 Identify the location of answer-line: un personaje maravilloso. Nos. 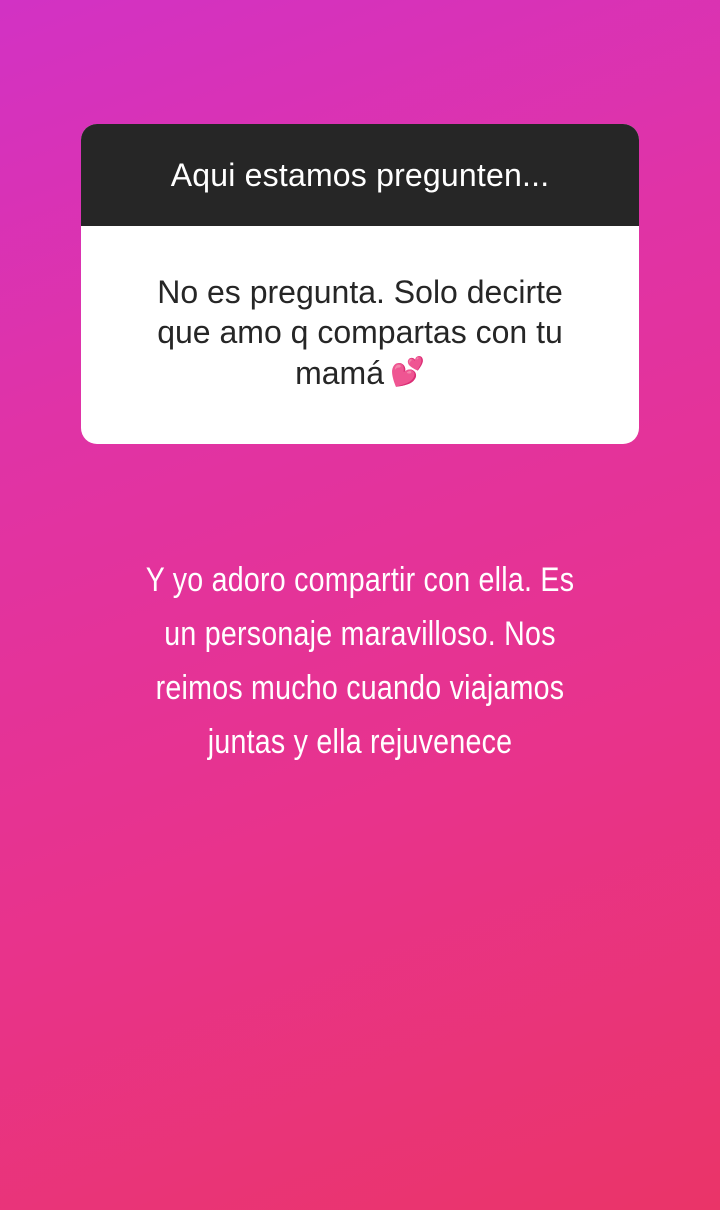
(360, 634).